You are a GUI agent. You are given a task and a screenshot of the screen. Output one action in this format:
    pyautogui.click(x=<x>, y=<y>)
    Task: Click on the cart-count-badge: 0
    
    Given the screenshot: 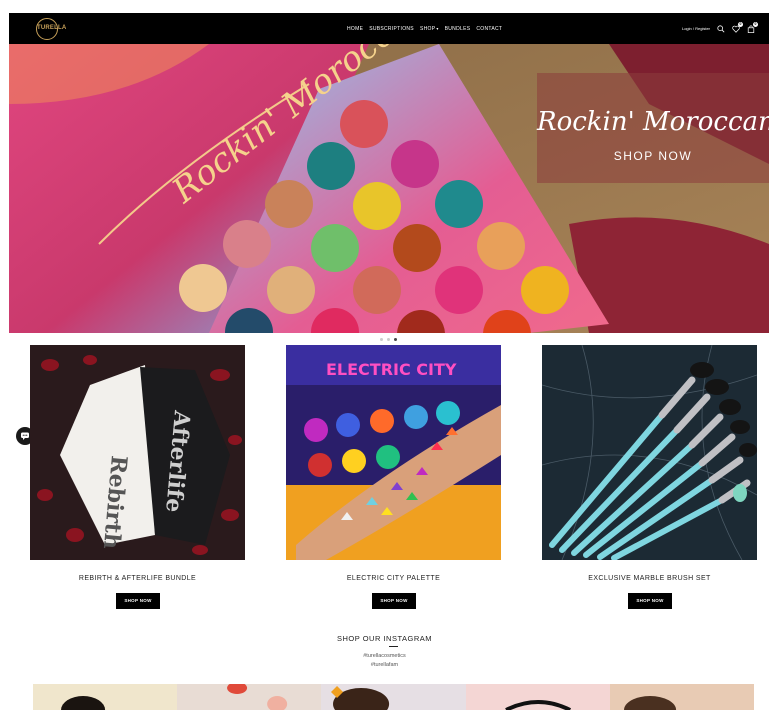 What is the action you would take?
    pyautogui.click(x=755, y=24)
    